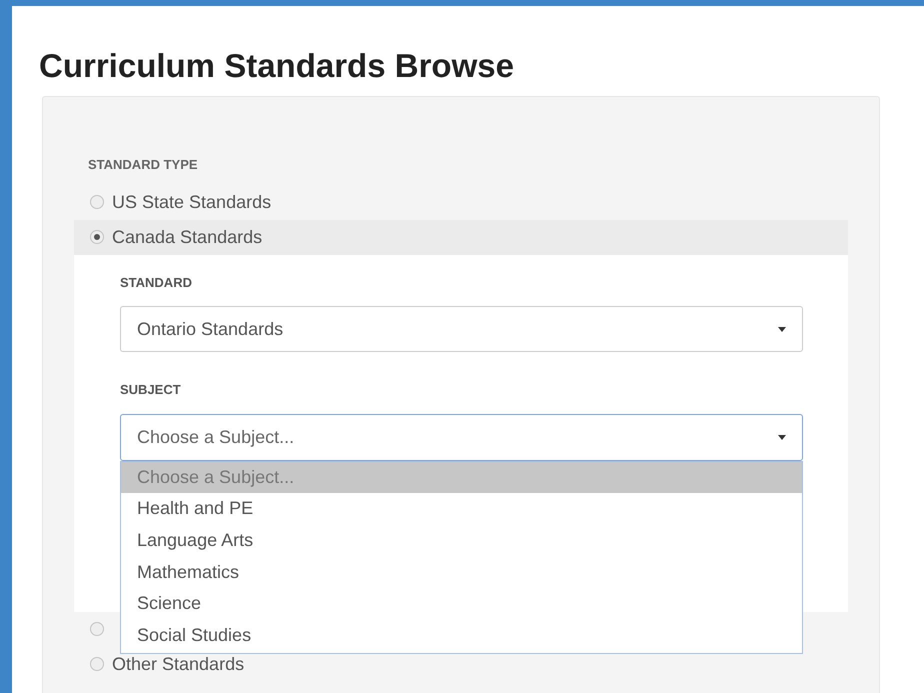 This screenshot has height=693, width=924. I want to click on page-title: Curriculum Standards Browse, so click(277, 66).